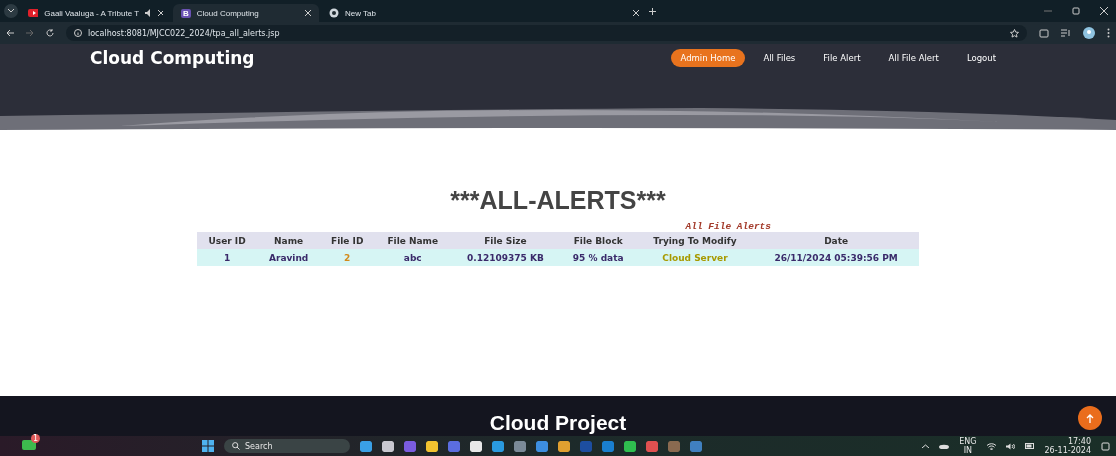 The height and width of the screenshot is (456, 1116). What do you see at coordinates (1029, 446) in the screenshot?
I see `battery-icon` at bounding box center [1029, 446].